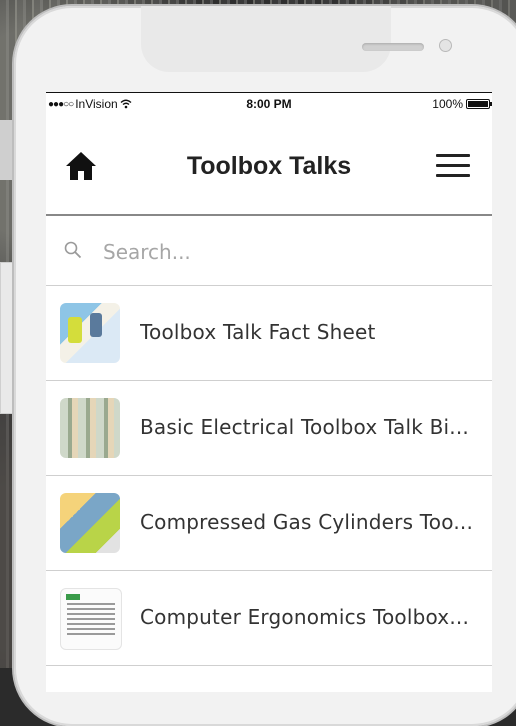  Describe the element at coordinates (73, 250) in the screenshot. I see `search-icon` at that location.